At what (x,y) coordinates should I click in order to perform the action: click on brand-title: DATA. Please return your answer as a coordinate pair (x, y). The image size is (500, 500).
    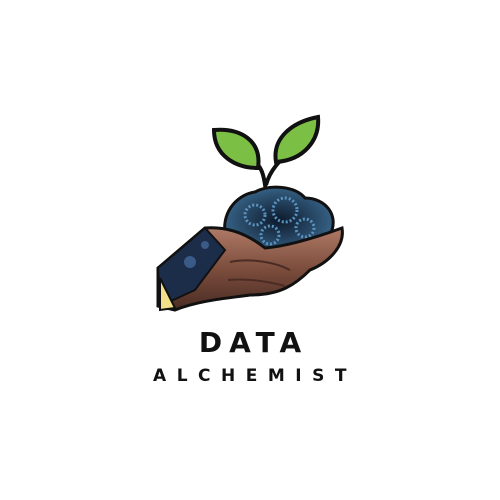
    Looking at the image, I should click on (253, 342).